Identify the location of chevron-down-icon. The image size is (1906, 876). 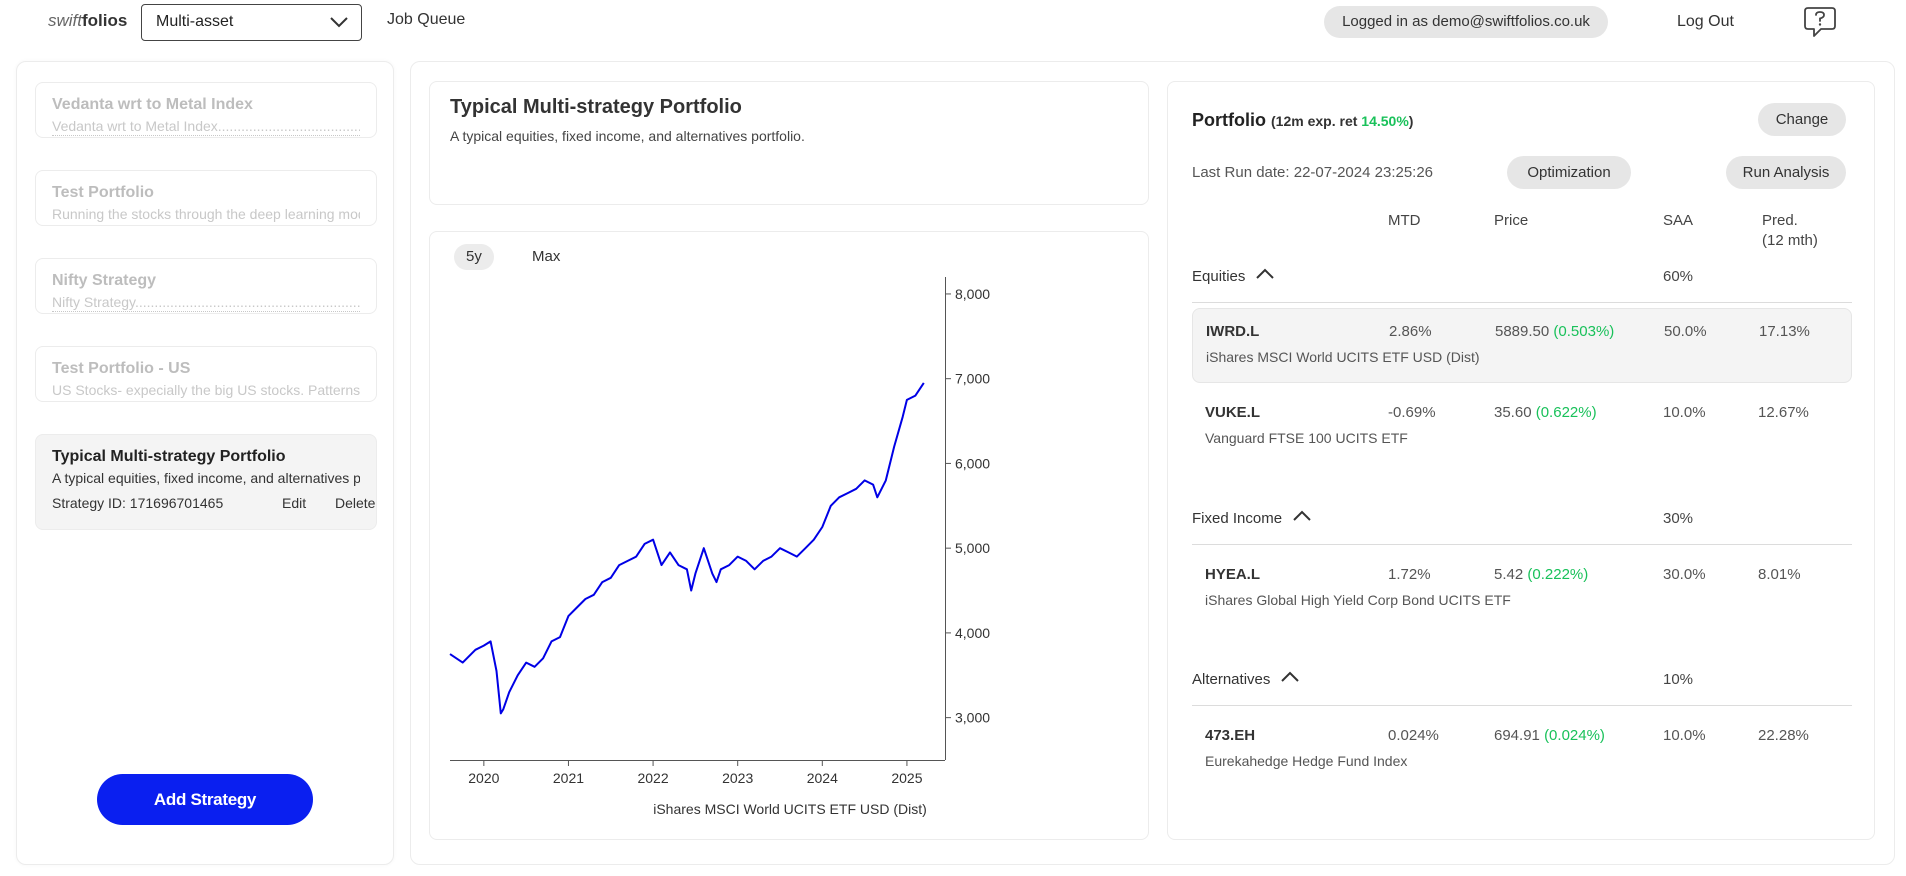
(339, 22).